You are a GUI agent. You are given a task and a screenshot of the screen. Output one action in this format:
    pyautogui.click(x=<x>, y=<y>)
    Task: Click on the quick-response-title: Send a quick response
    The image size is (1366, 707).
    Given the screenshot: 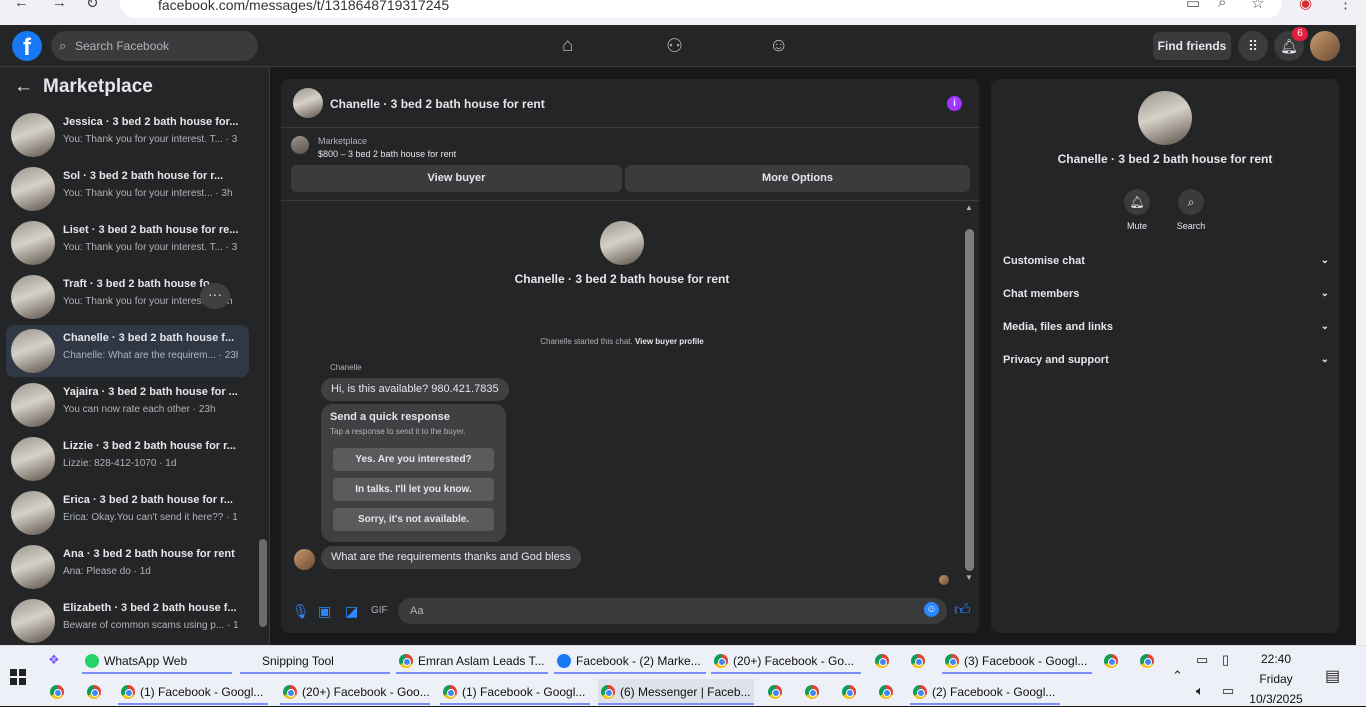 What is the action you would take?
    pyautogui.click(x=390, y=417)
    